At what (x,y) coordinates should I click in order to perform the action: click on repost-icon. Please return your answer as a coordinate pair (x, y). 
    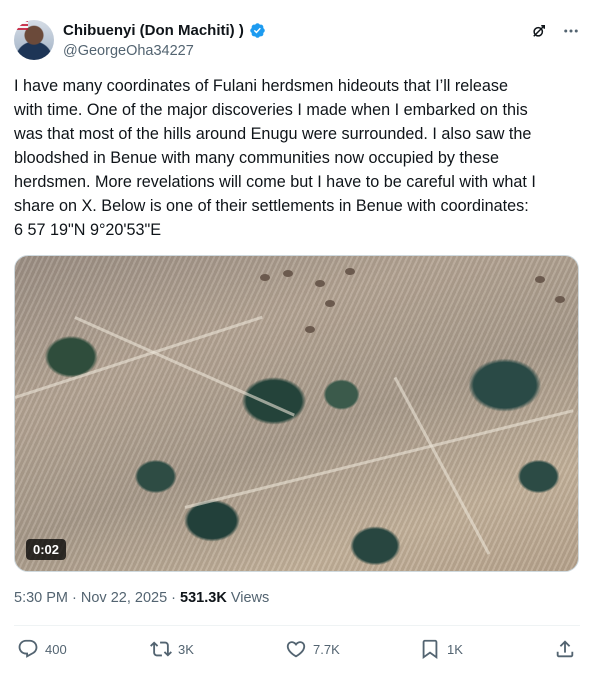
    Looking at the image, I should click on (161, 649).